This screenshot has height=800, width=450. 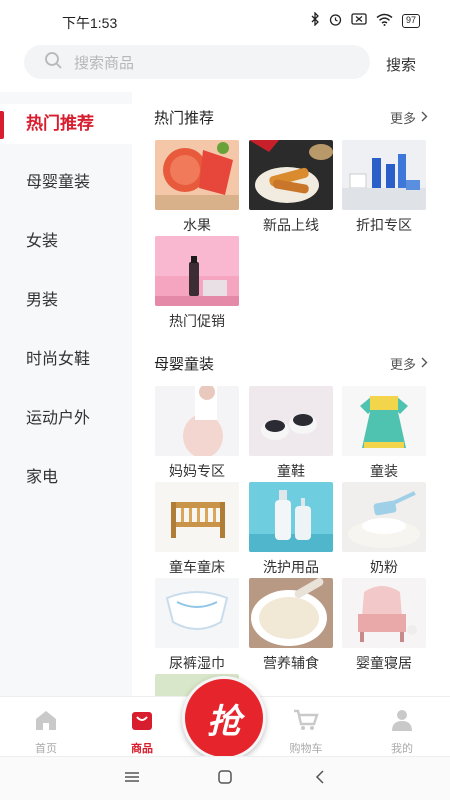 I want to click on nav-mine: 我的, so click(x=402, y=732).